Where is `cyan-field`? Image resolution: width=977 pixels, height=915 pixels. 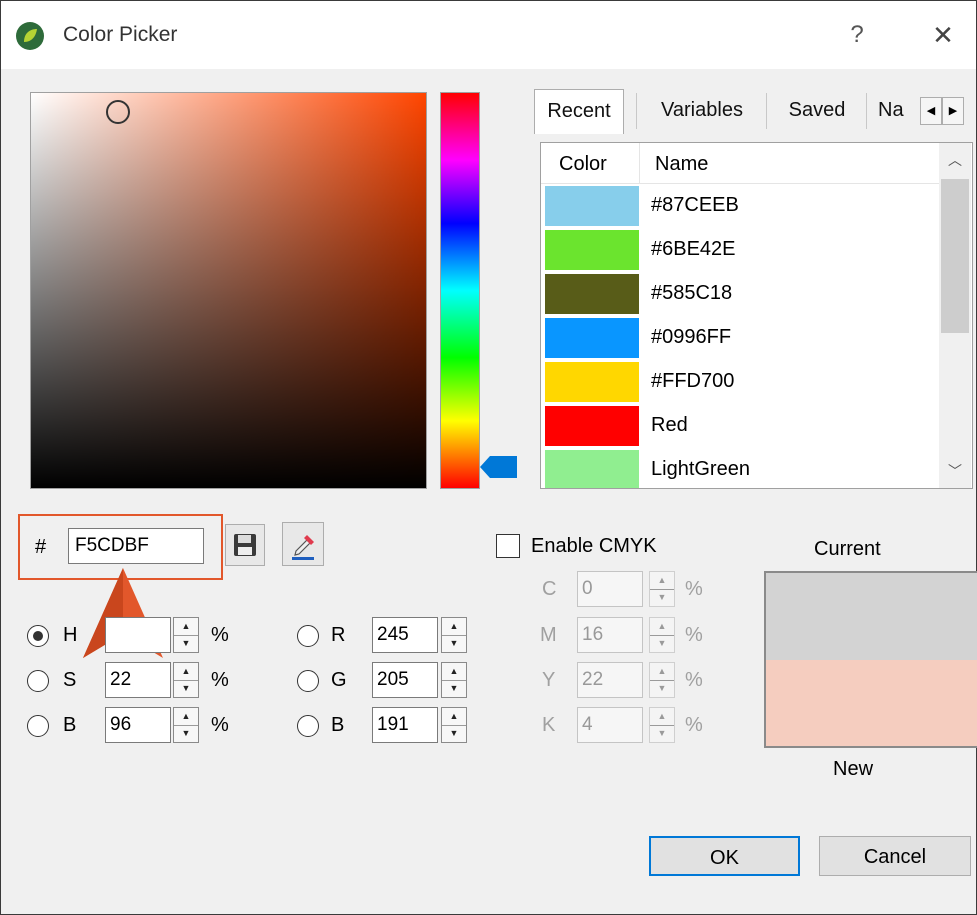 cyan-field is located at coordinates (610, 589).